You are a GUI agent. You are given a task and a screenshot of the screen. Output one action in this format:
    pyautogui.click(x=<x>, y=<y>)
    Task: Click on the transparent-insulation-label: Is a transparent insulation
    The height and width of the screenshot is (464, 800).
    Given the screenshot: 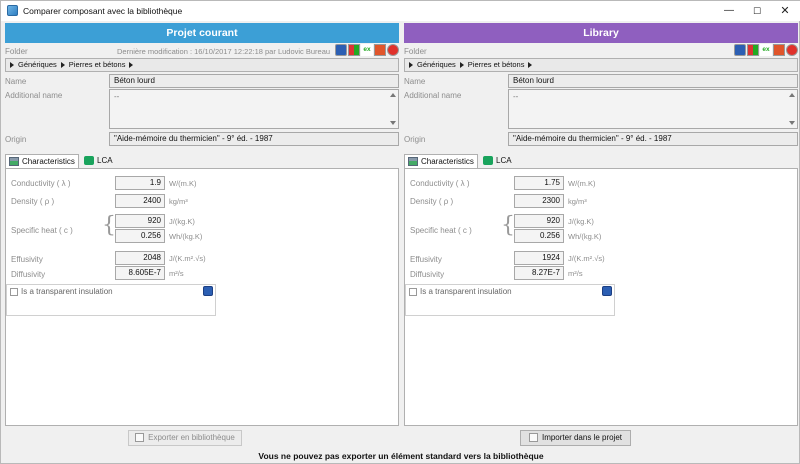 What is the action you would take?
    pyautogui.click(x=466, y=291)
    